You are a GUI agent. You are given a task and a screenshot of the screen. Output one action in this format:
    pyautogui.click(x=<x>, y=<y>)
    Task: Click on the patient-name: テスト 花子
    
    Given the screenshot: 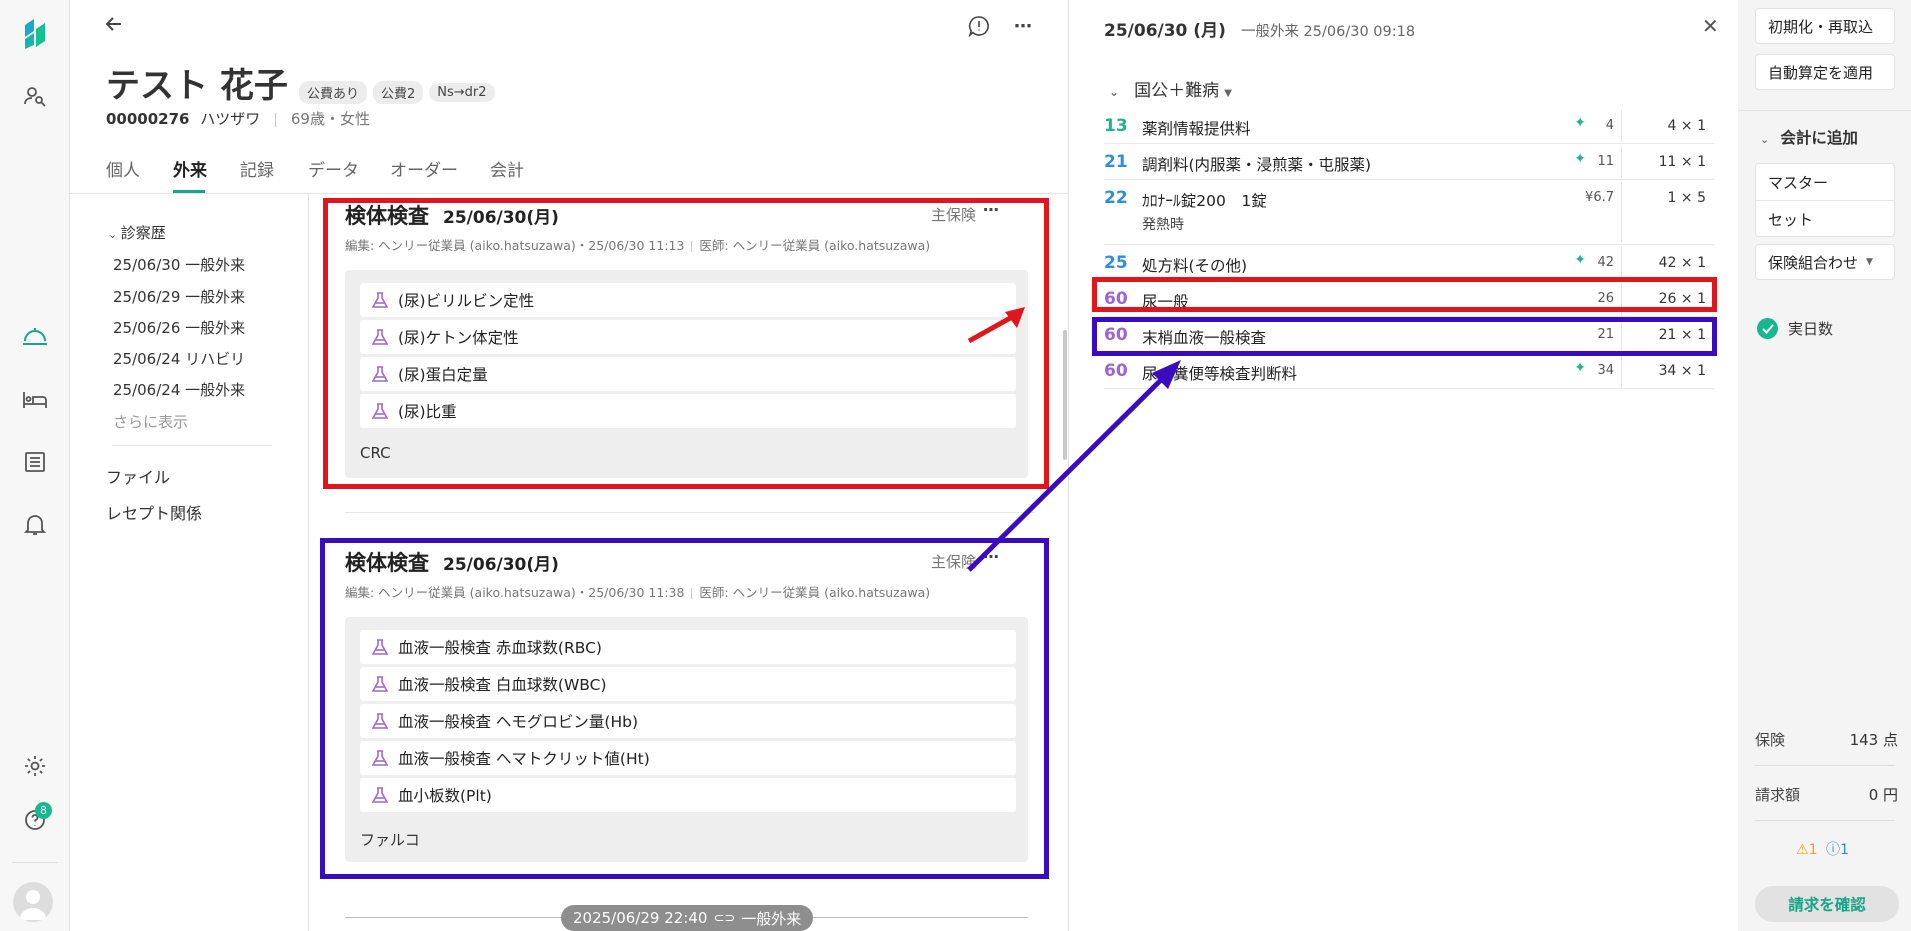 What is the action you would take?
    pyautogui.click(x=197, y=86)
    